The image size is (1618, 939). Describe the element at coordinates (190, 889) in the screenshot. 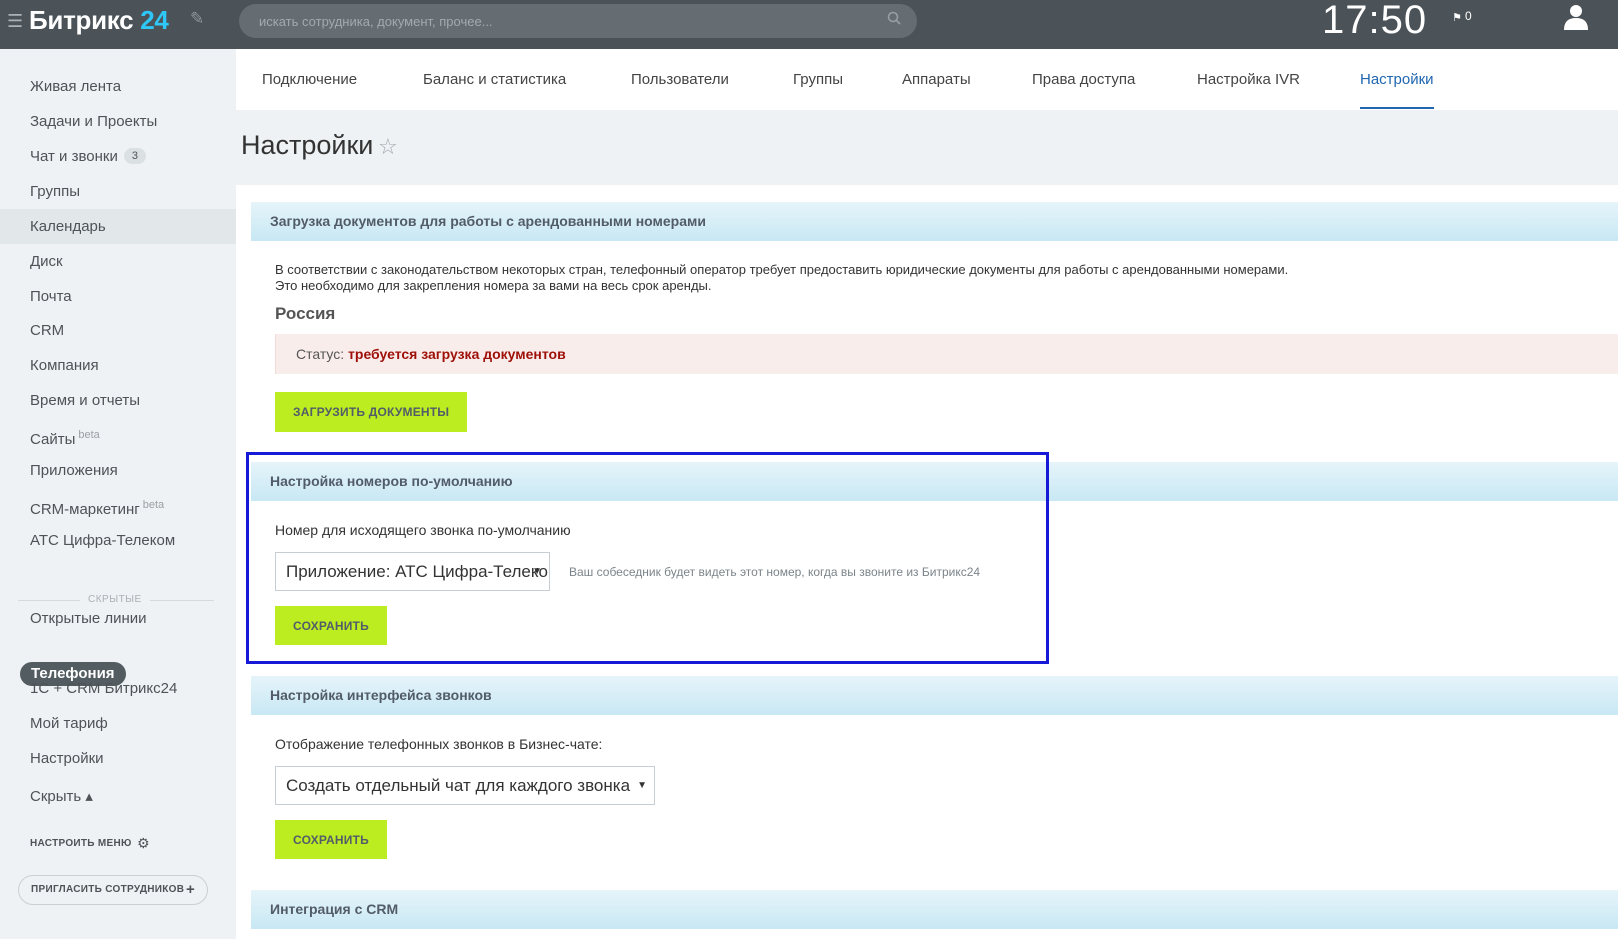

I see `plus-icon: +` at that location.